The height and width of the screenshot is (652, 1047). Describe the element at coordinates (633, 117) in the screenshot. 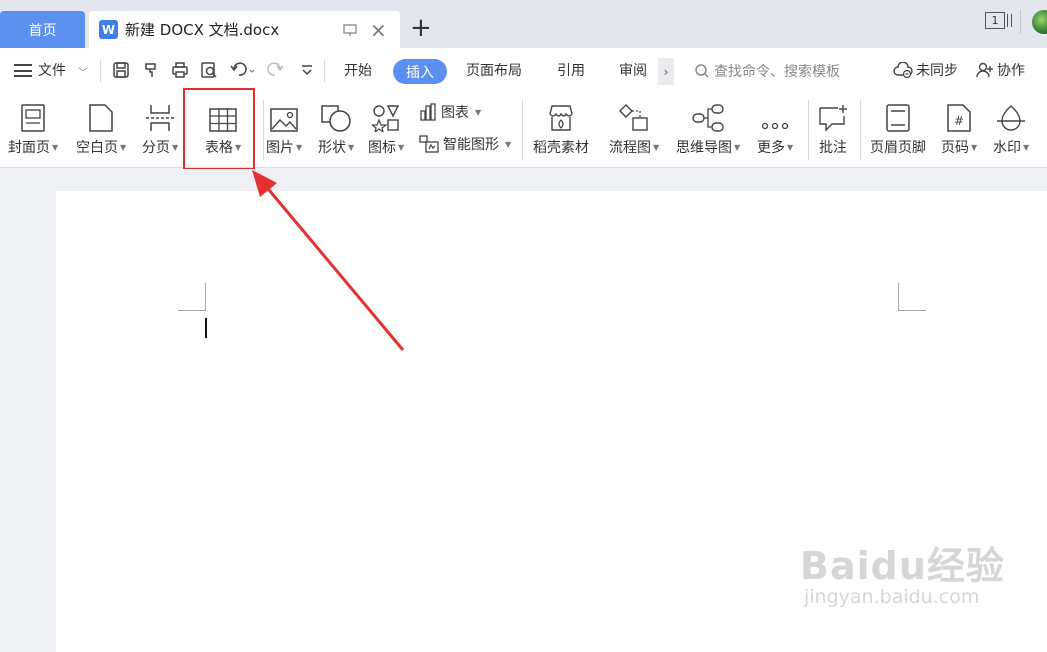

I see `flowchart-icon` at that location.